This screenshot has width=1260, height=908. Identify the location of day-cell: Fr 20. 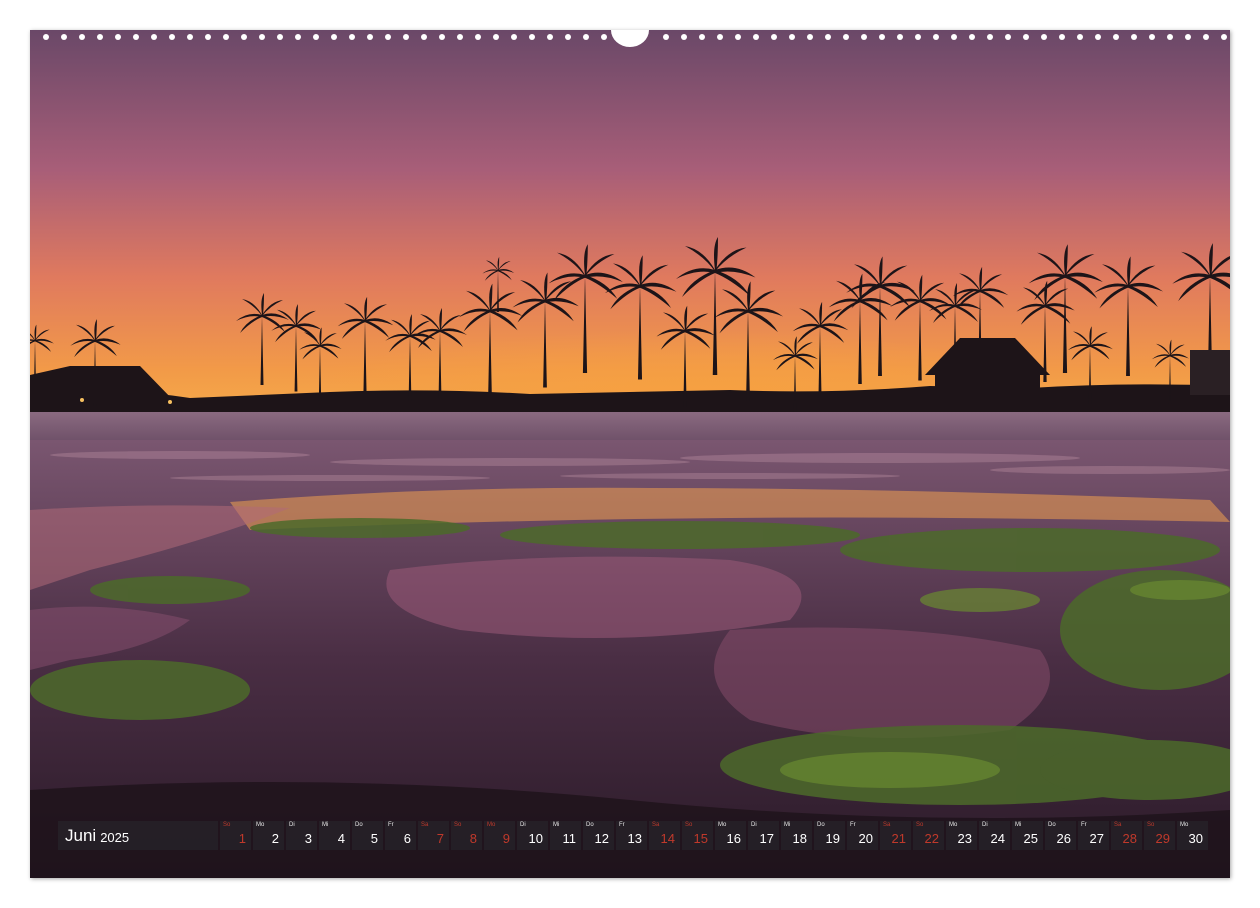
(862, 835).